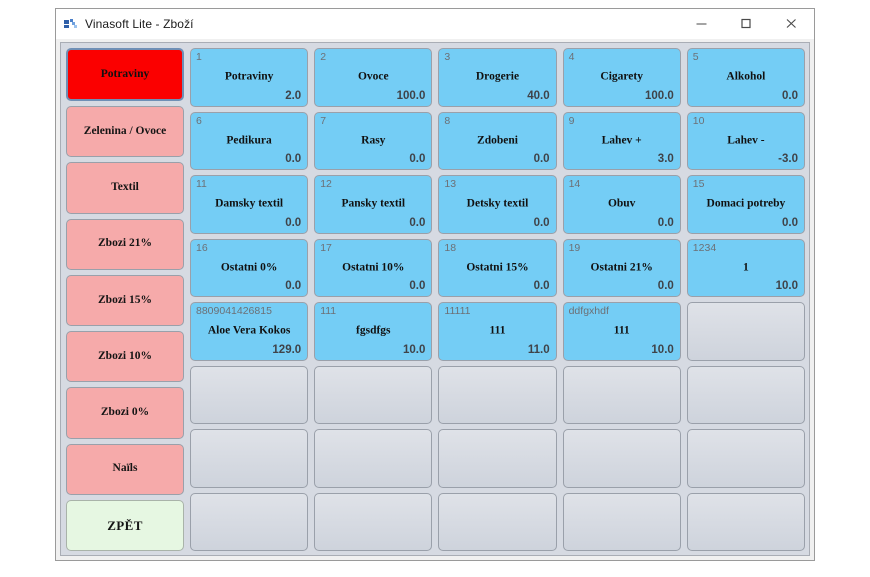  I want to click on category-button-1: Zelenina / Ovoce, so click(125, 132).